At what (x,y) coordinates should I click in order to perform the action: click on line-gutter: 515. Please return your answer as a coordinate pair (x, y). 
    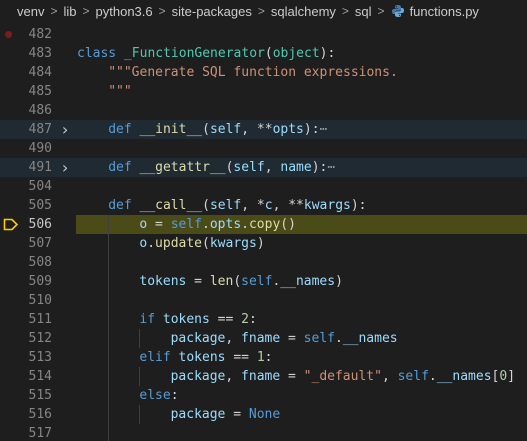
    Looking at the image, I should click on (40, 395).